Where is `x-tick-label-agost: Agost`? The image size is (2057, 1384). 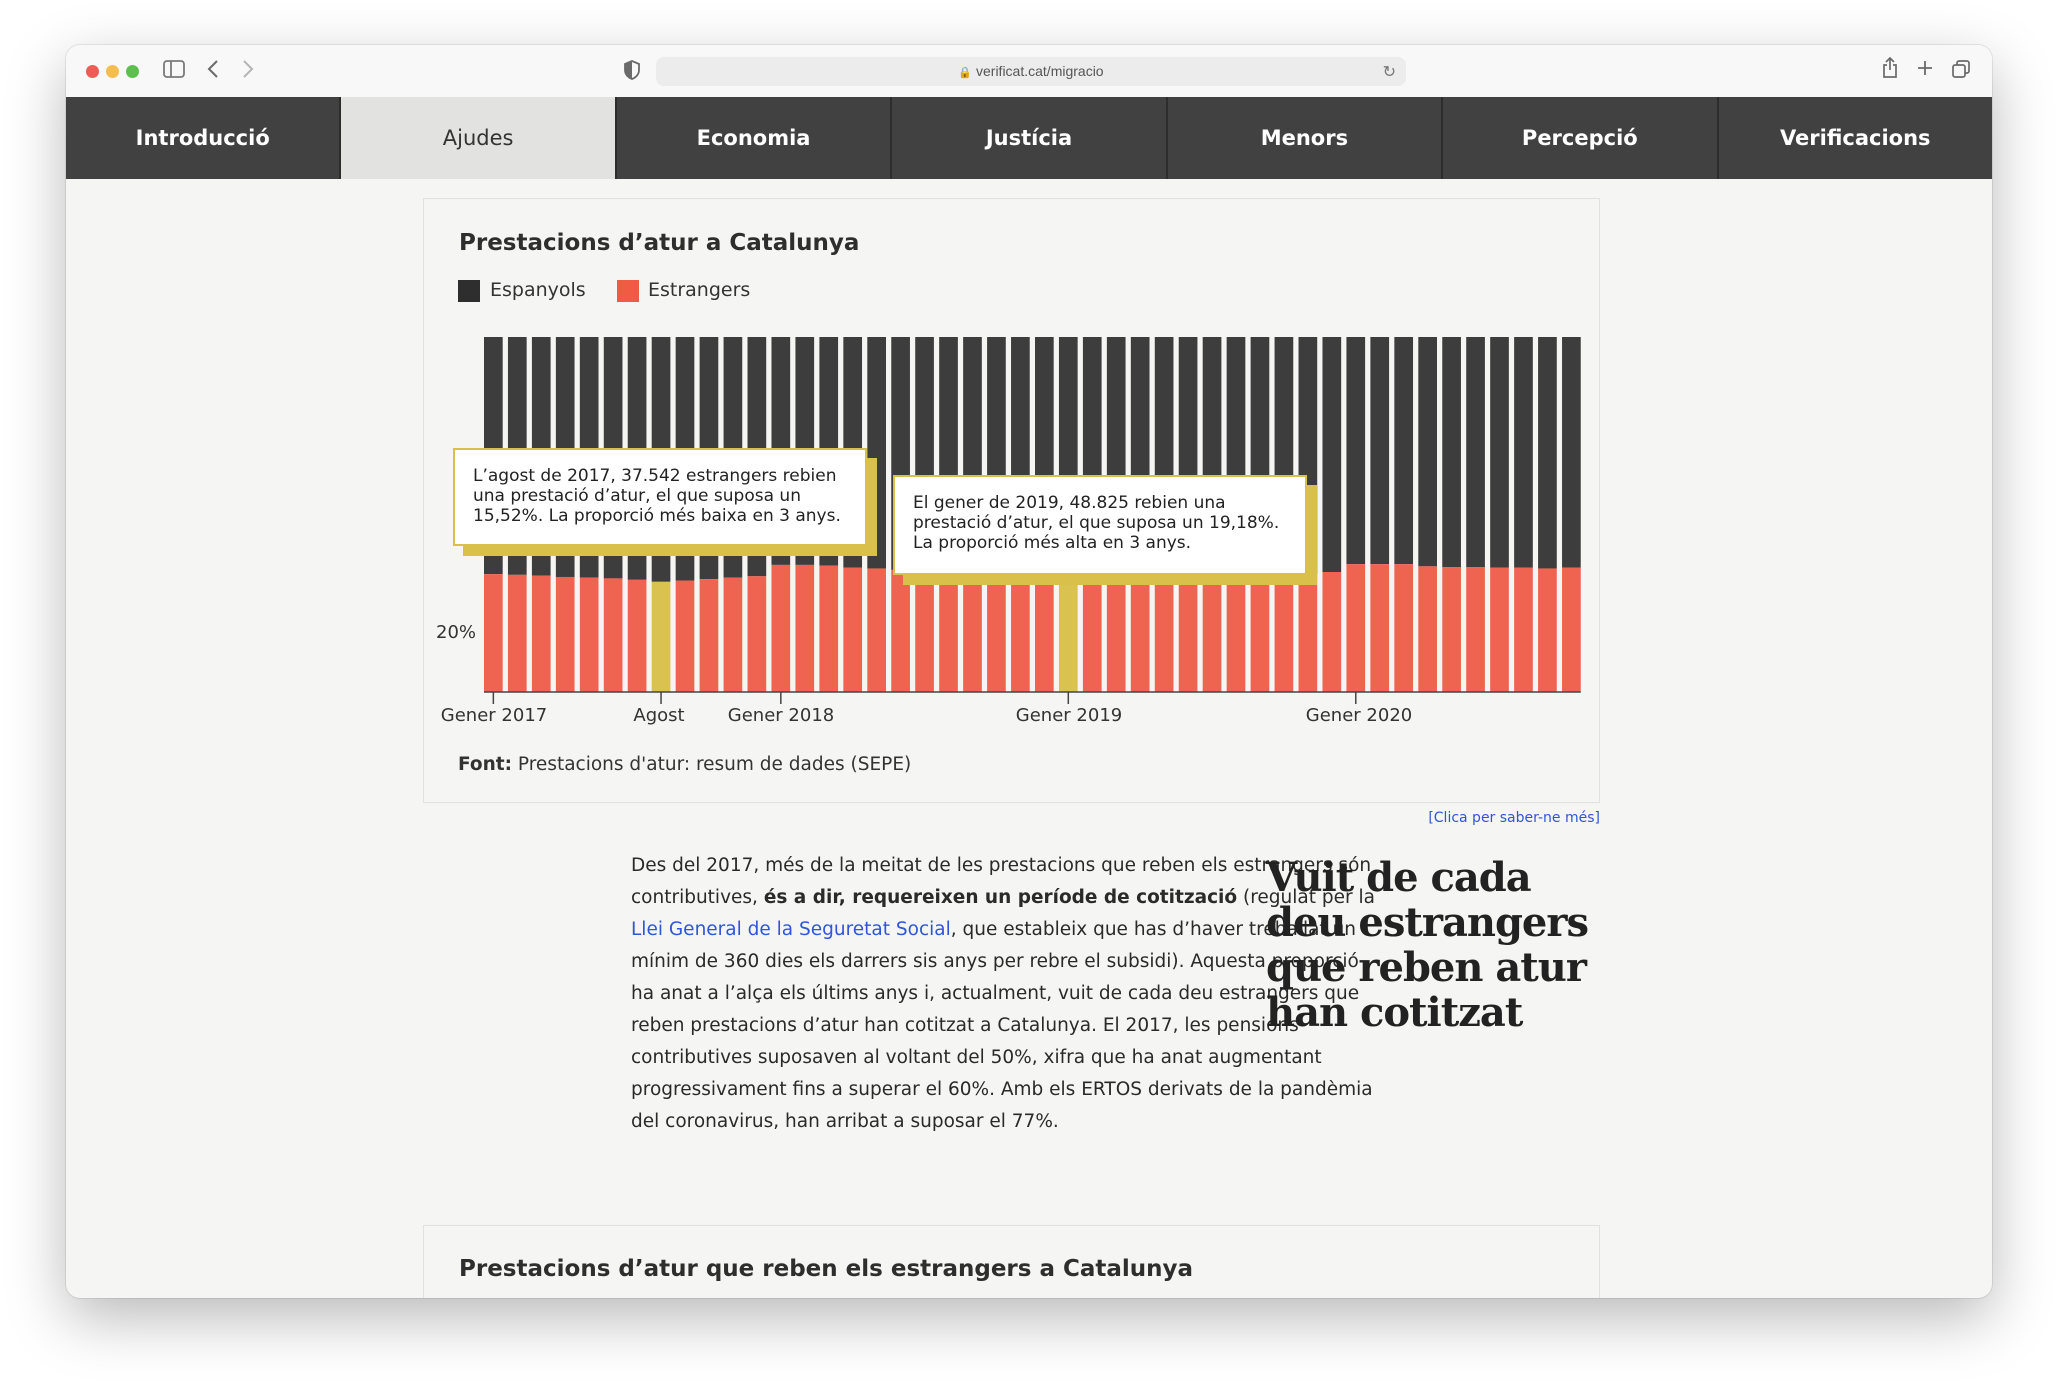 x-tick-label-agost: Agost is located at coordinates (659, 715).